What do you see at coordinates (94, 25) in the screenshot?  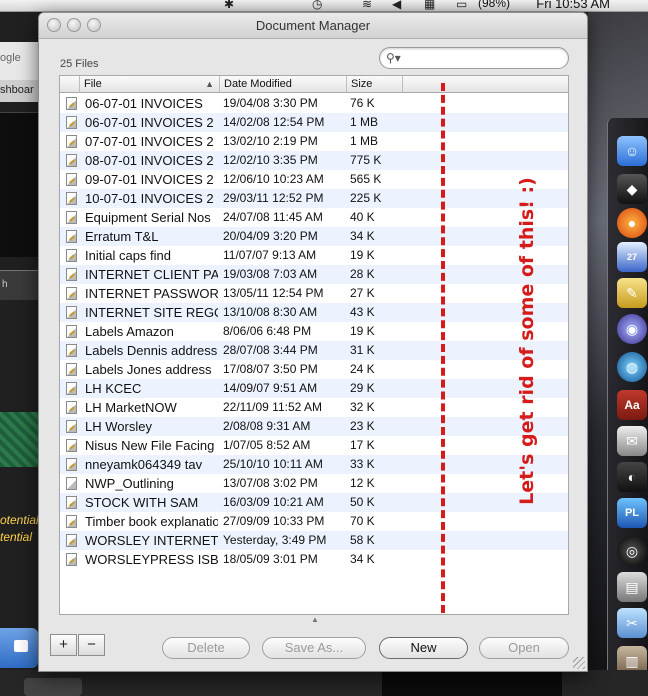 I see `zoom-button` at bounding box center [94, 25].